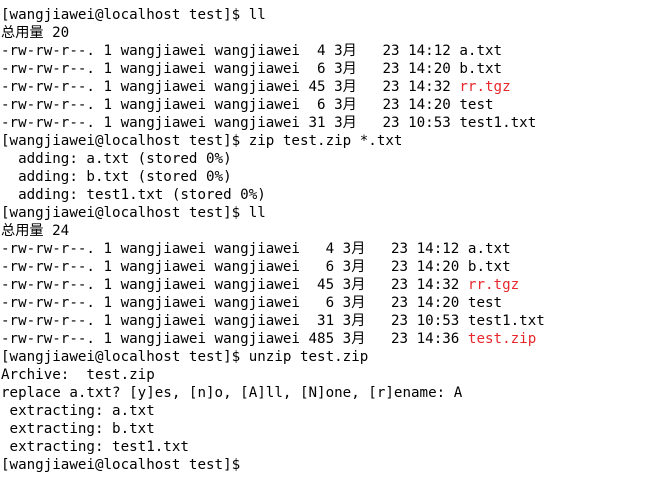 The height and width of the screenshot is (479, 670). What do you see at coordinates (335, 177) in the screenshot?
I see `terminal-line: adding: b.txt (stored 0%)` at bounding box center [335, 177].